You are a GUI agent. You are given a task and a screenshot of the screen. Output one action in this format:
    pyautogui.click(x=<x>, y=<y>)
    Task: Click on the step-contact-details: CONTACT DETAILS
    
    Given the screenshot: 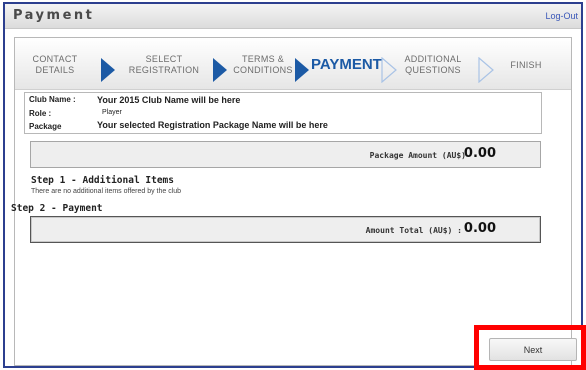 What is the action you would take?
    pyautogui.click(x=55, y=64)
    